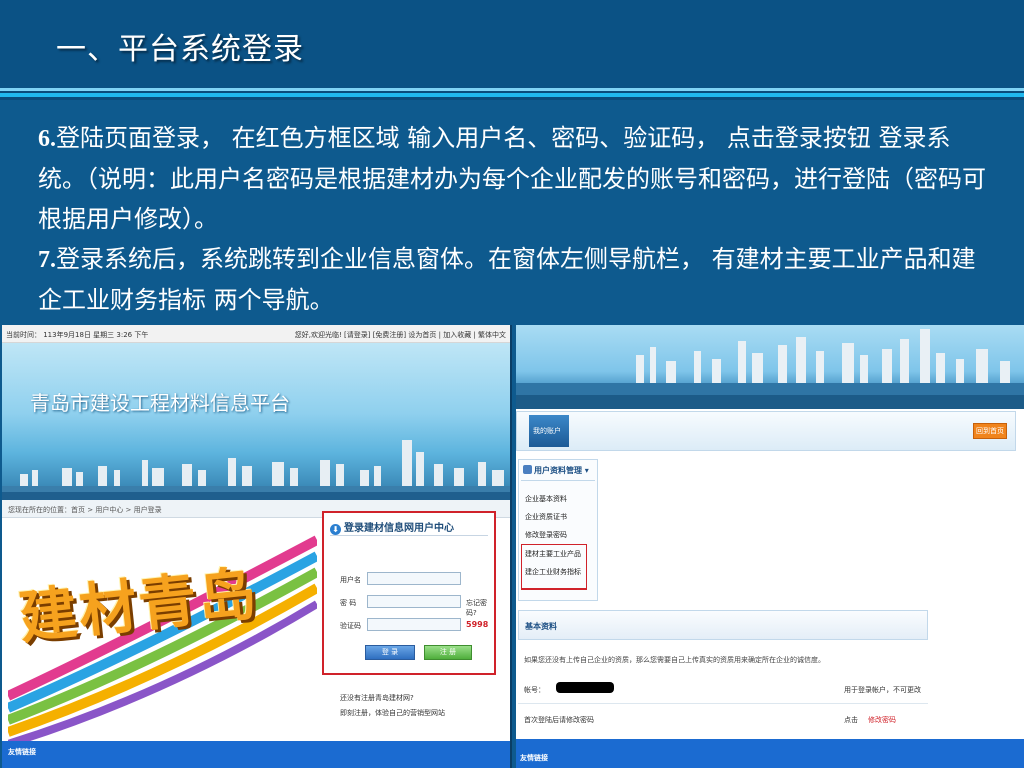 The height and width of the screenshot is (768, 1024). What do you see at coordinates (47, 139) in the screenshot?
I see `step-6-number: 6.` at bounding box center [47, 139].